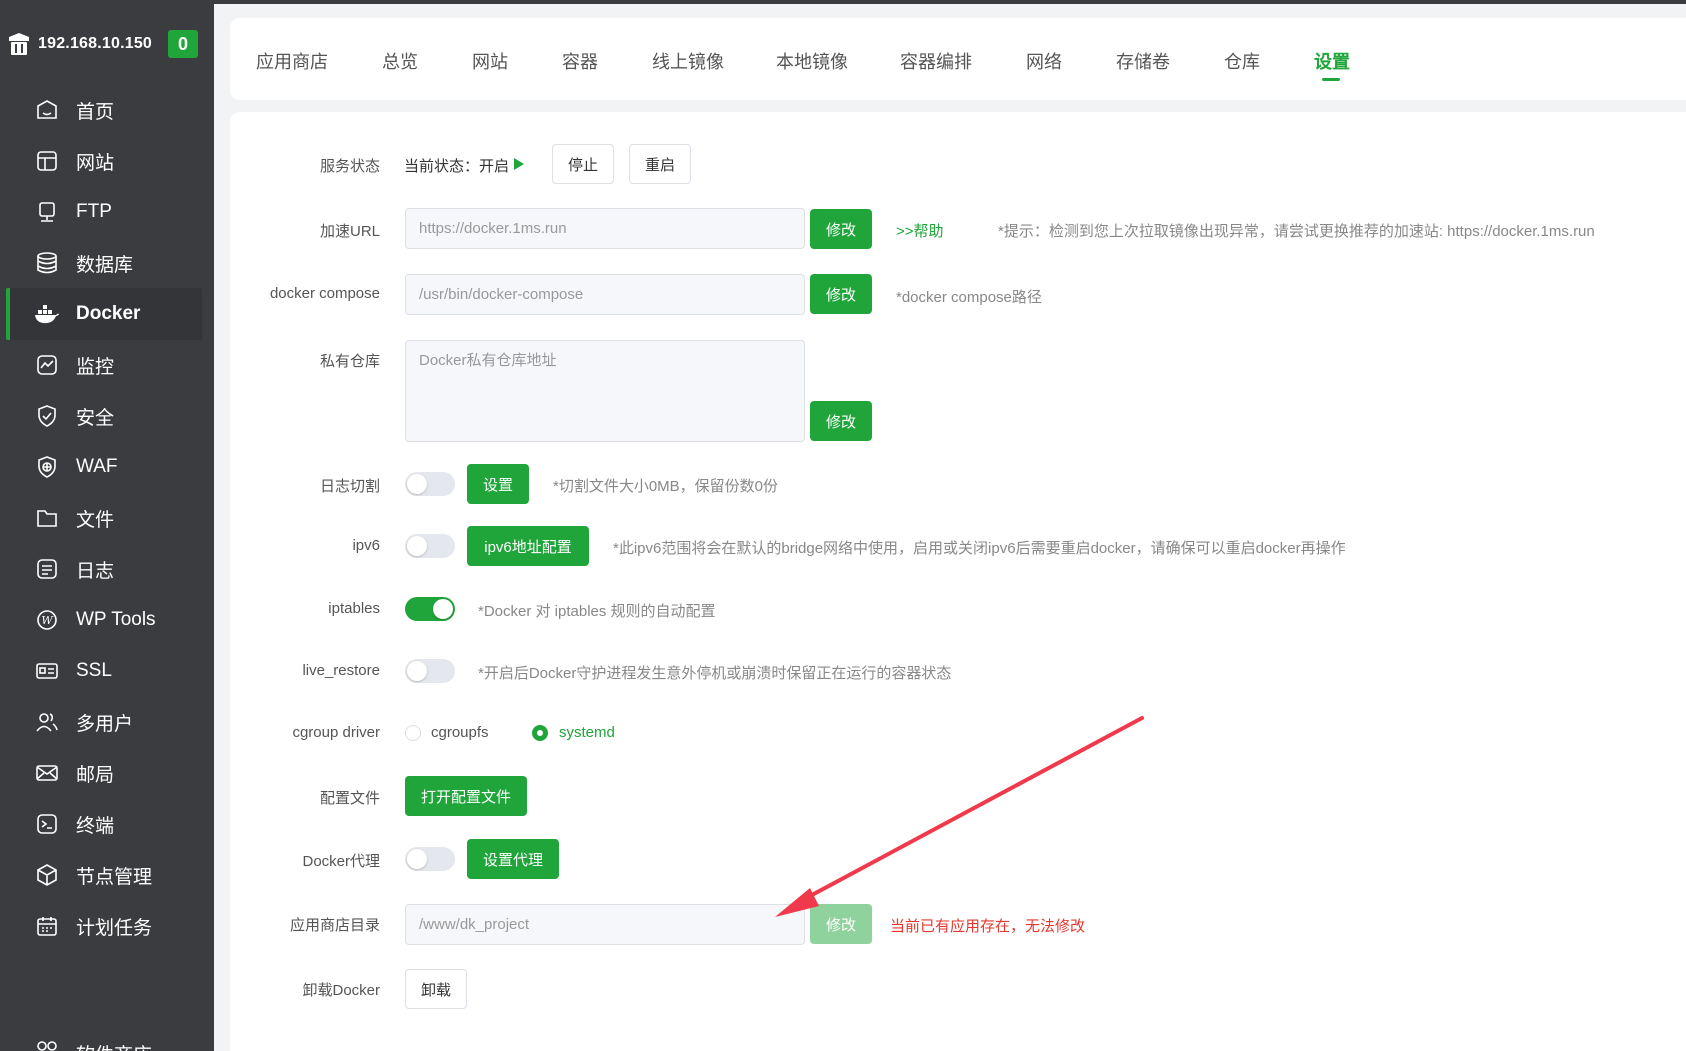 The width and height of the screenshot is (1686, 1051). What do you see at coordinates (95, 571) in the screenshot?
I see `sidebar-item-label: 日志` at bounding box center [95, 571].